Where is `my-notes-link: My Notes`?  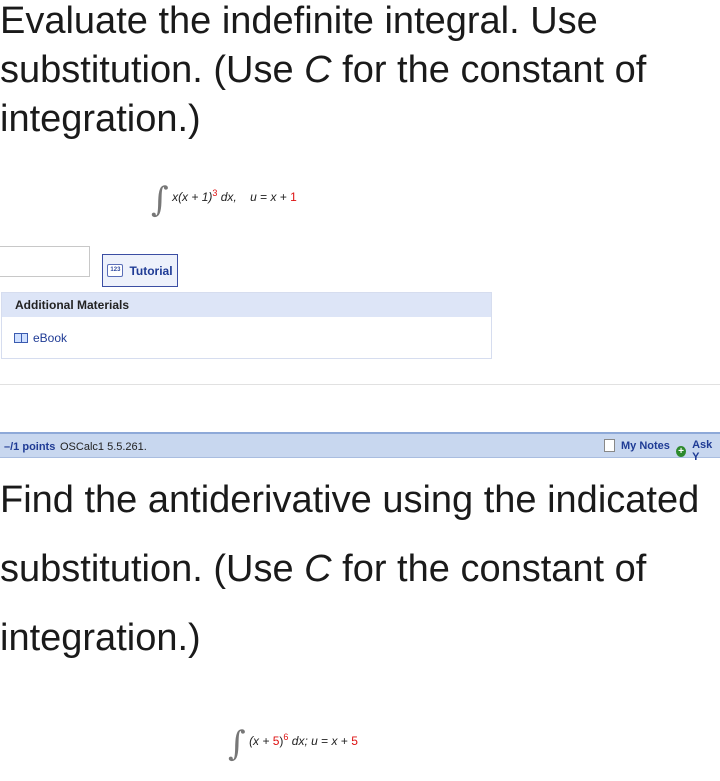
my-notes-link: My Notes is located at coordinates (637, 445).